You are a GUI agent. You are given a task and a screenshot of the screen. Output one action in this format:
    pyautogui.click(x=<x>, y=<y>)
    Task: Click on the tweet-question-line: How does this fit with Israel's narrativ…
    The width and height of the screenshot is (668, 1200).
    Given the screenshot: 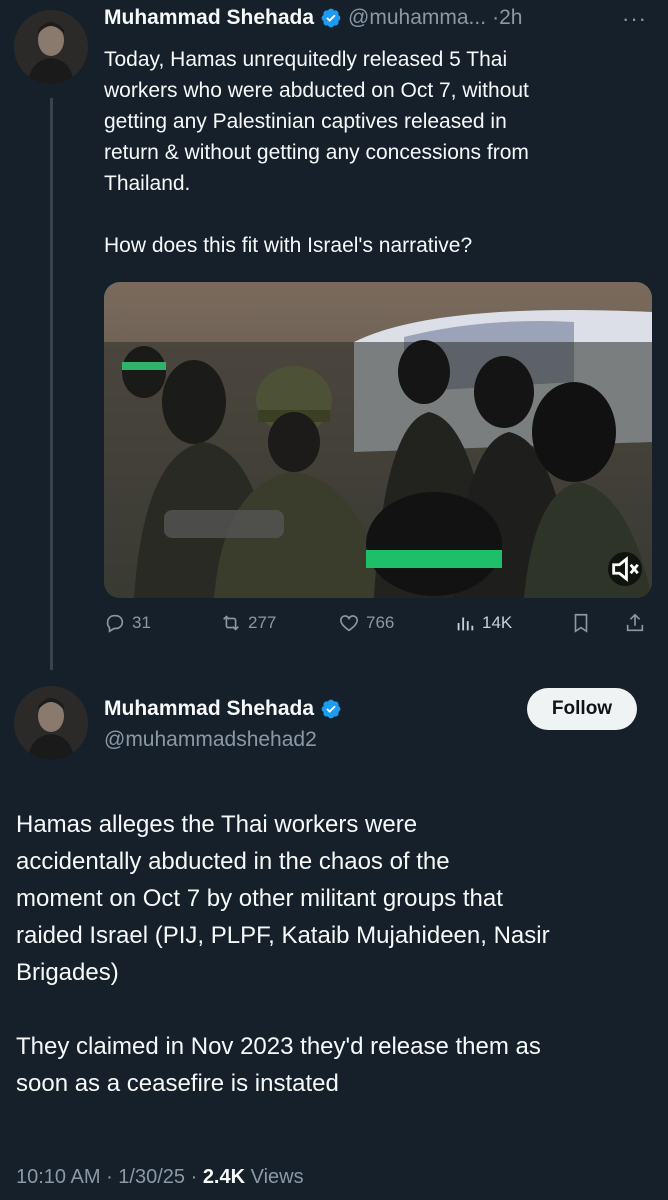 What is the action you would take?
    pyautogui.click(x=288, y=245)
    